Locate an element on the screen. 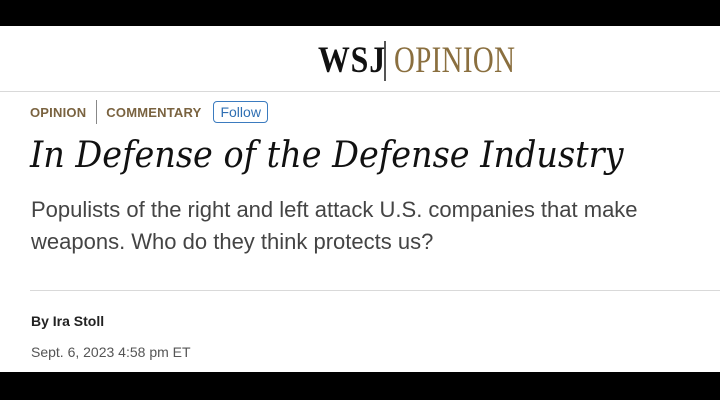  wsj-opinion-logo: WSJ OPINION is located at coordinates (433, 60).